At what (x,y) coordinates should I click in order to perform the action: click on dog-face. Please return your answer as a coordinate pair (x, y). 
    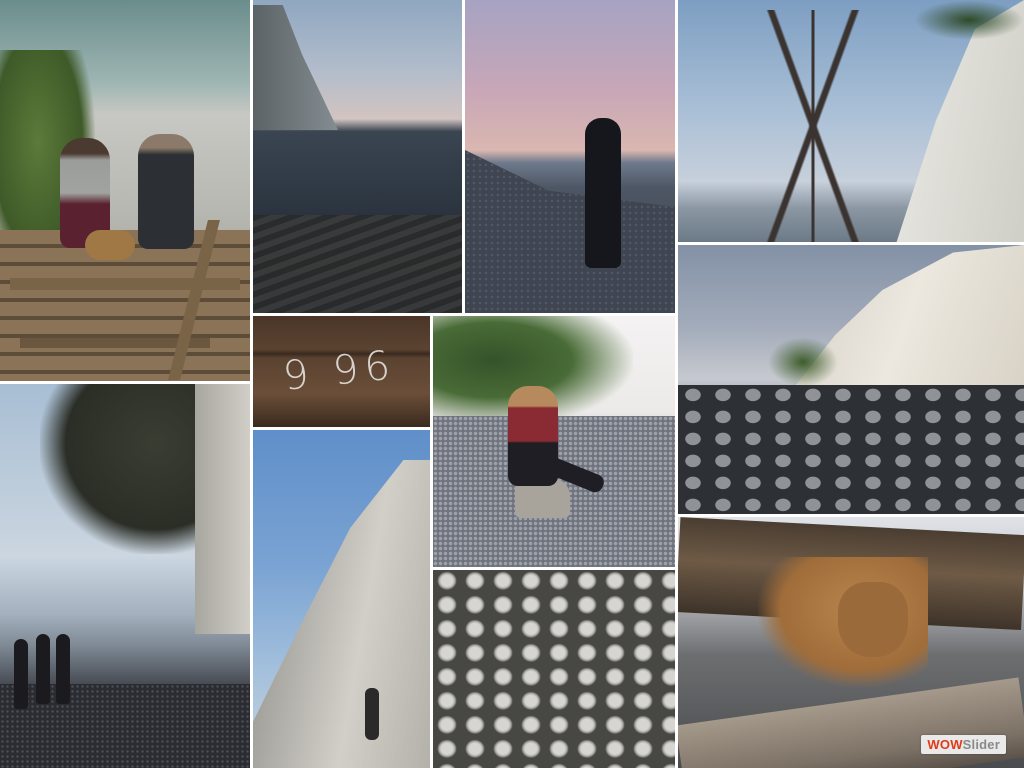
    Looking at the image, I should click on (873, 619).